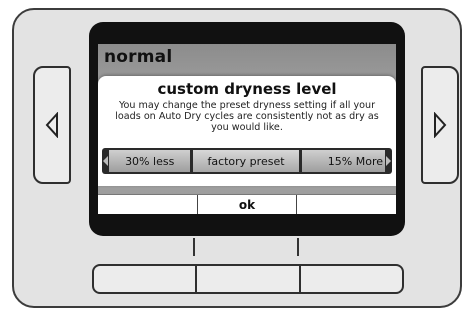  What do you see at coordinates (146, 279) in the screenshot?
I see `softkey-left-button` at bounding box center [146, 279].